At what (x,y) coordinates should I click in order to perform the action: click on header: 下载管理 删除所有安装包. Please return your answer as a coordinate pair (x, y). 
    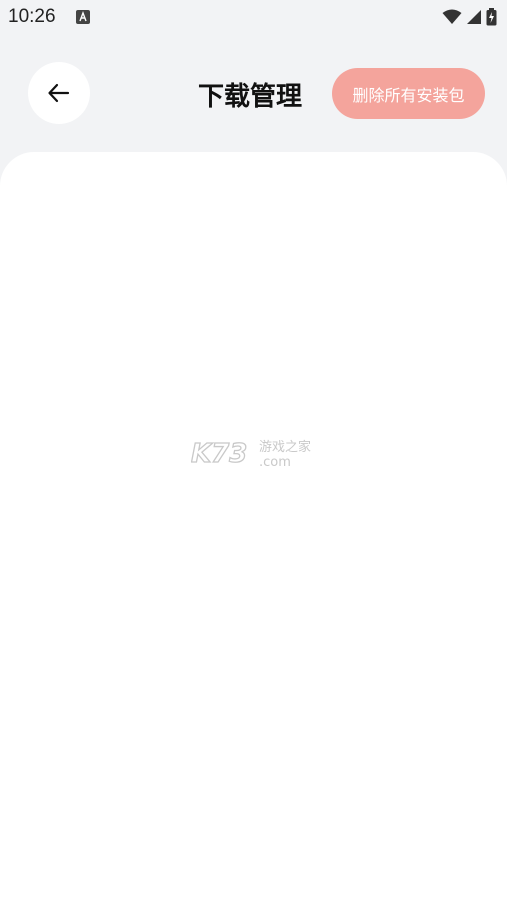
    Looking at the image, I should click on (253, 93).